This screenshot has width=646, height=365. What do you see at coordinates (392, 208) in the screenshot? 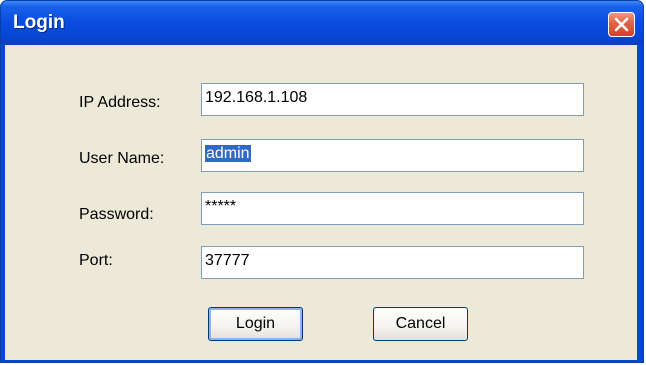
I see `password-field: *****` at bounding box center [392, 208].